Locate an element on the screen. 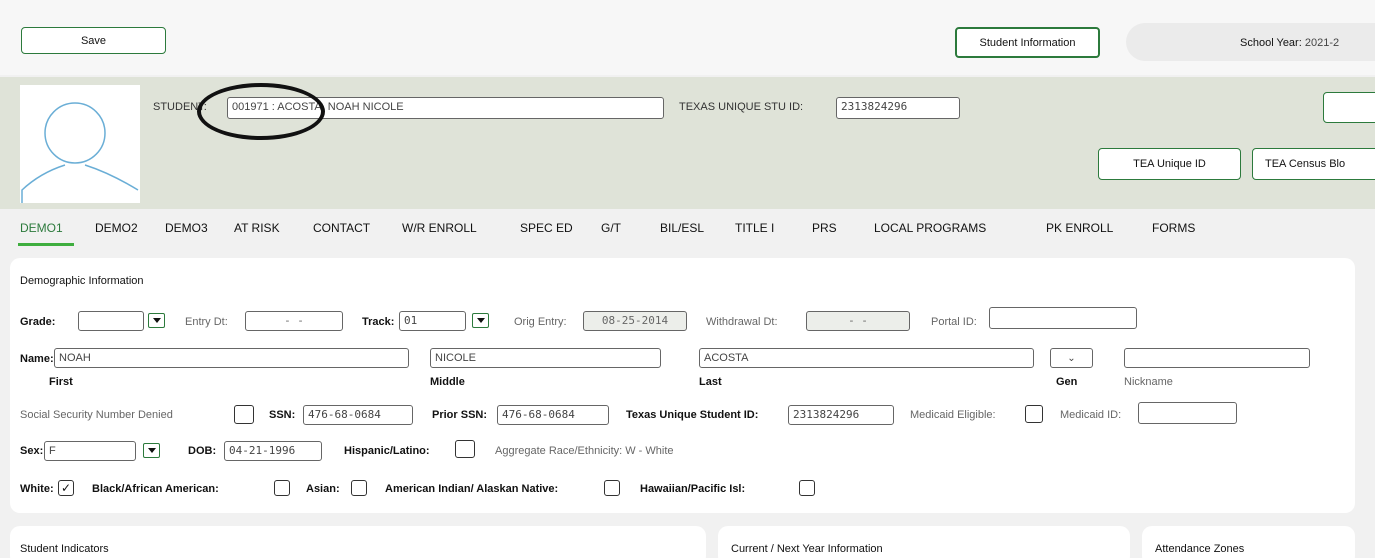 Image resolution: width=1375 pixels, height=558 pixels. hispanic-label: Hispanic/Latino: is located at coordinates (387, 451).